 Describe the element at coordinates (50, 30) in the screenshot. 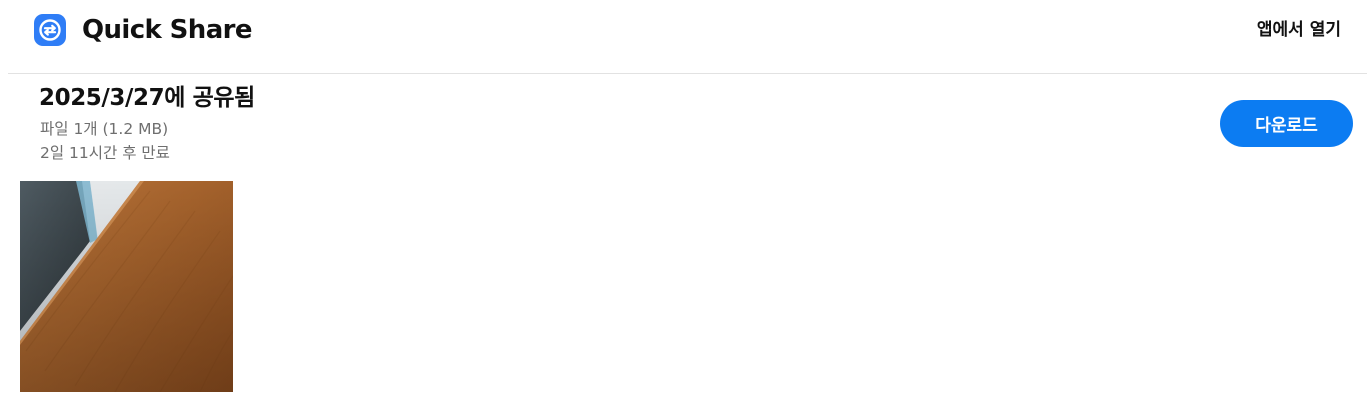

I see `quick-share-logo-icon` at that location.